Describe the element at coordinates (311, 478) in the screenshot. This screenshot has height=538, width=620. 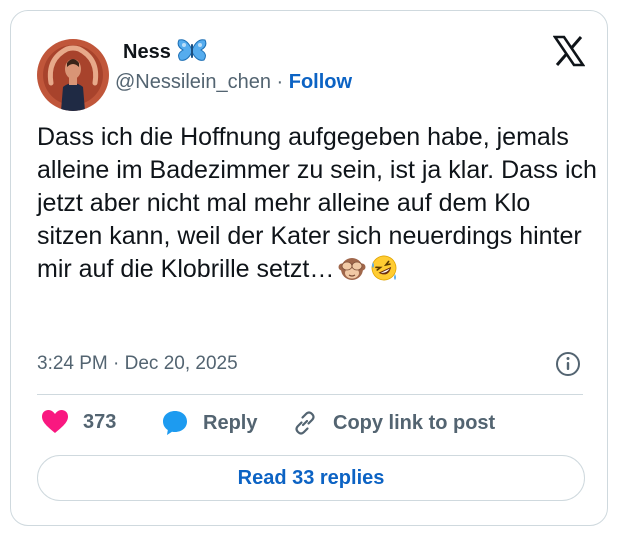
I see `read-replies-button: Read 33 replies` at that location.